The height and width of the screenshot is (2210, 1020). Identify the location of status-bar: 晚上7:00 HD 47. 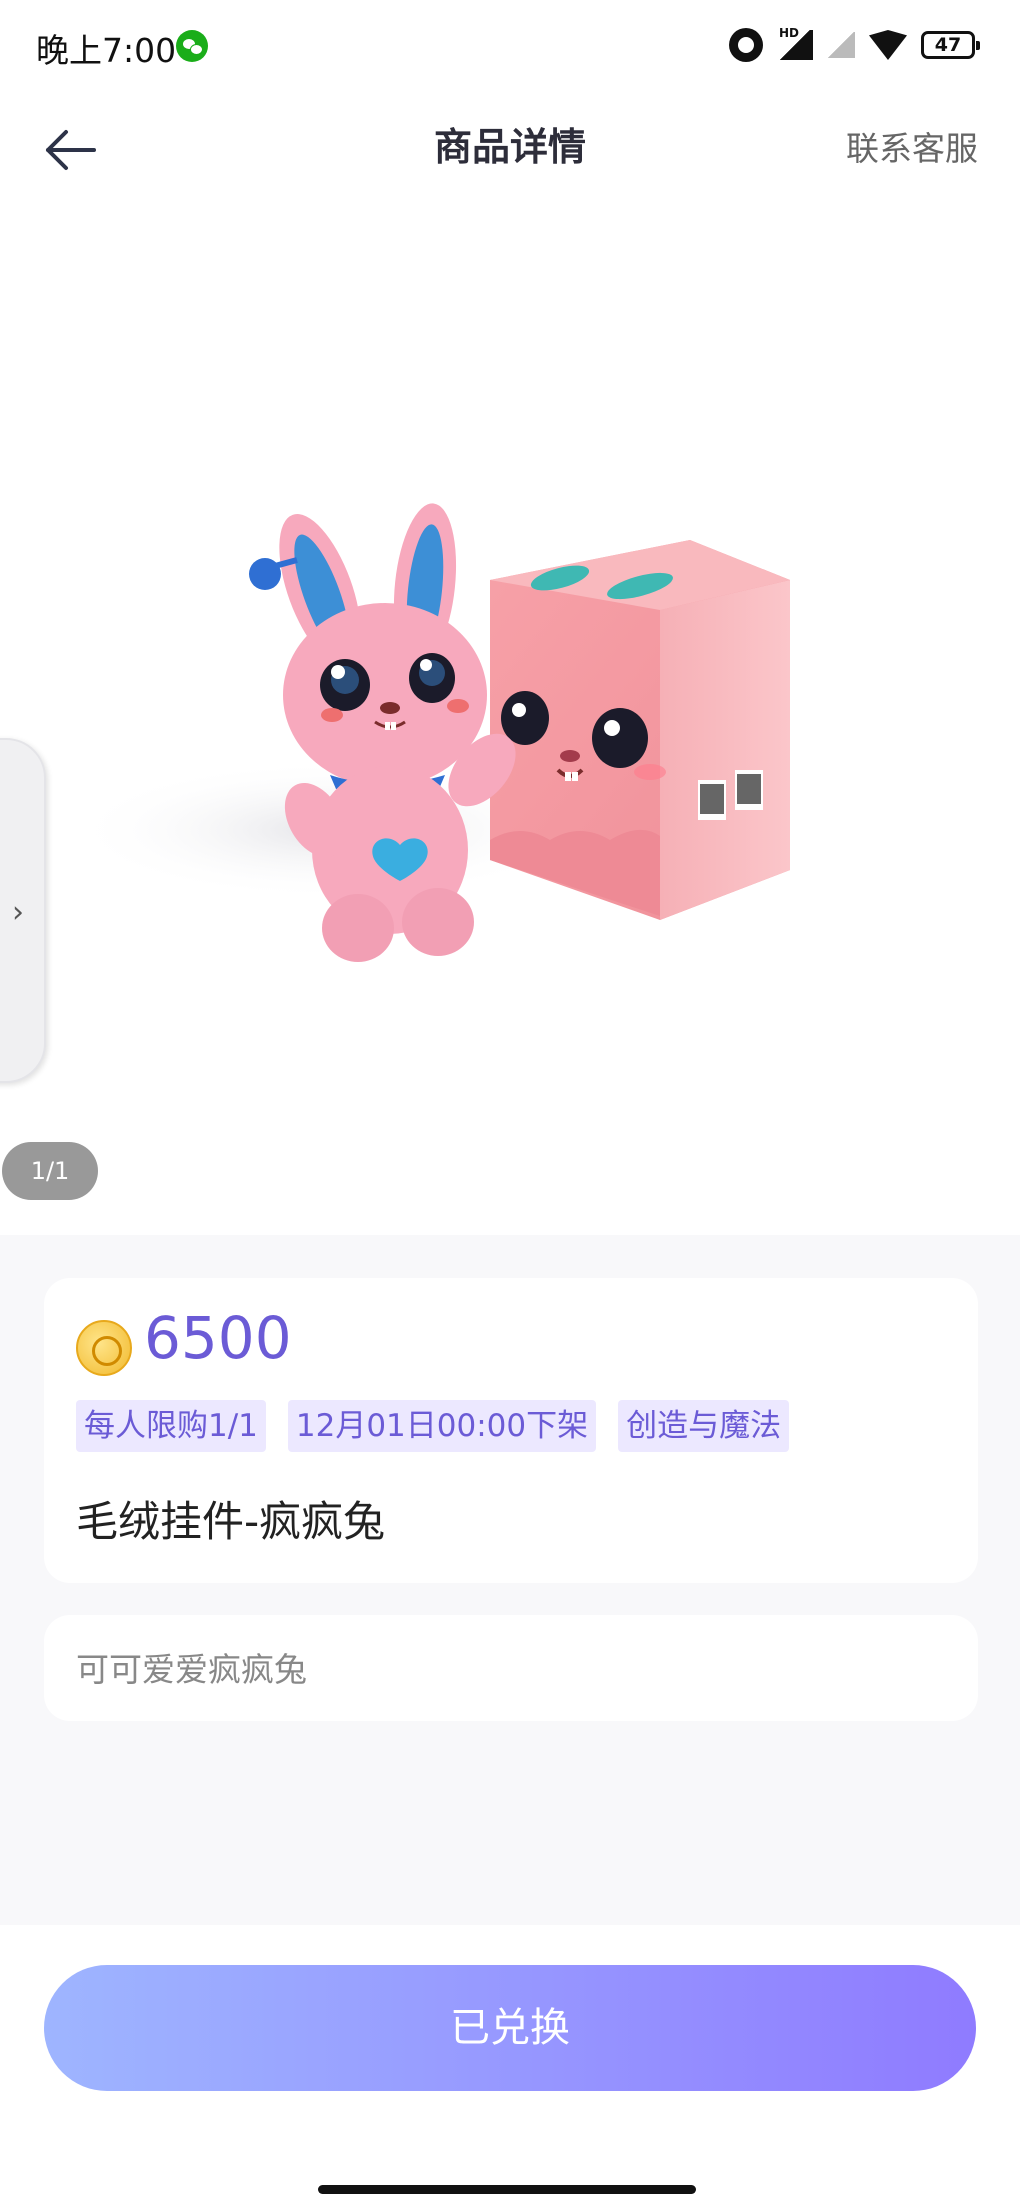
(510, 45).